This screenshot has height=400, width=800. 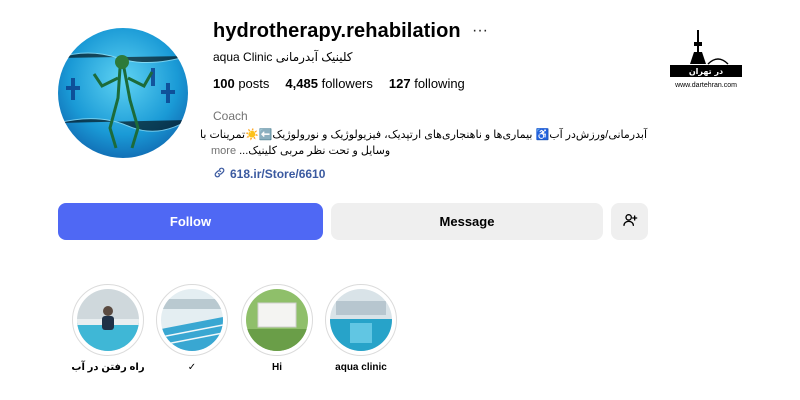 I want to click on highlight-label: راه رفتن در آب, so click(x=108, y=367).